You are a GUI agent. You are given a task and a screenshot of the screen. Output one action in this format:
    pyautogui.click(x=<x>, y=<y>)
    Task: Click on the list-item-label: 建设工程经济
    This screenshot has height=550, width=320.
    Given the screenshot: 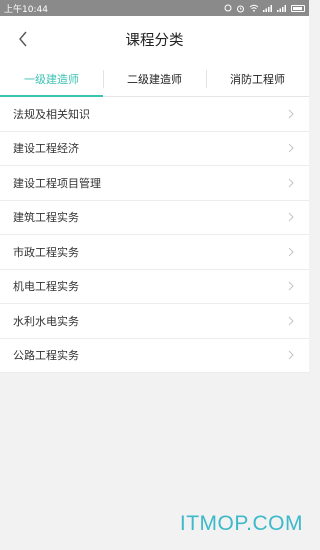 What is the action you would take?
    pyautogui.click(x=46, y=149)
    